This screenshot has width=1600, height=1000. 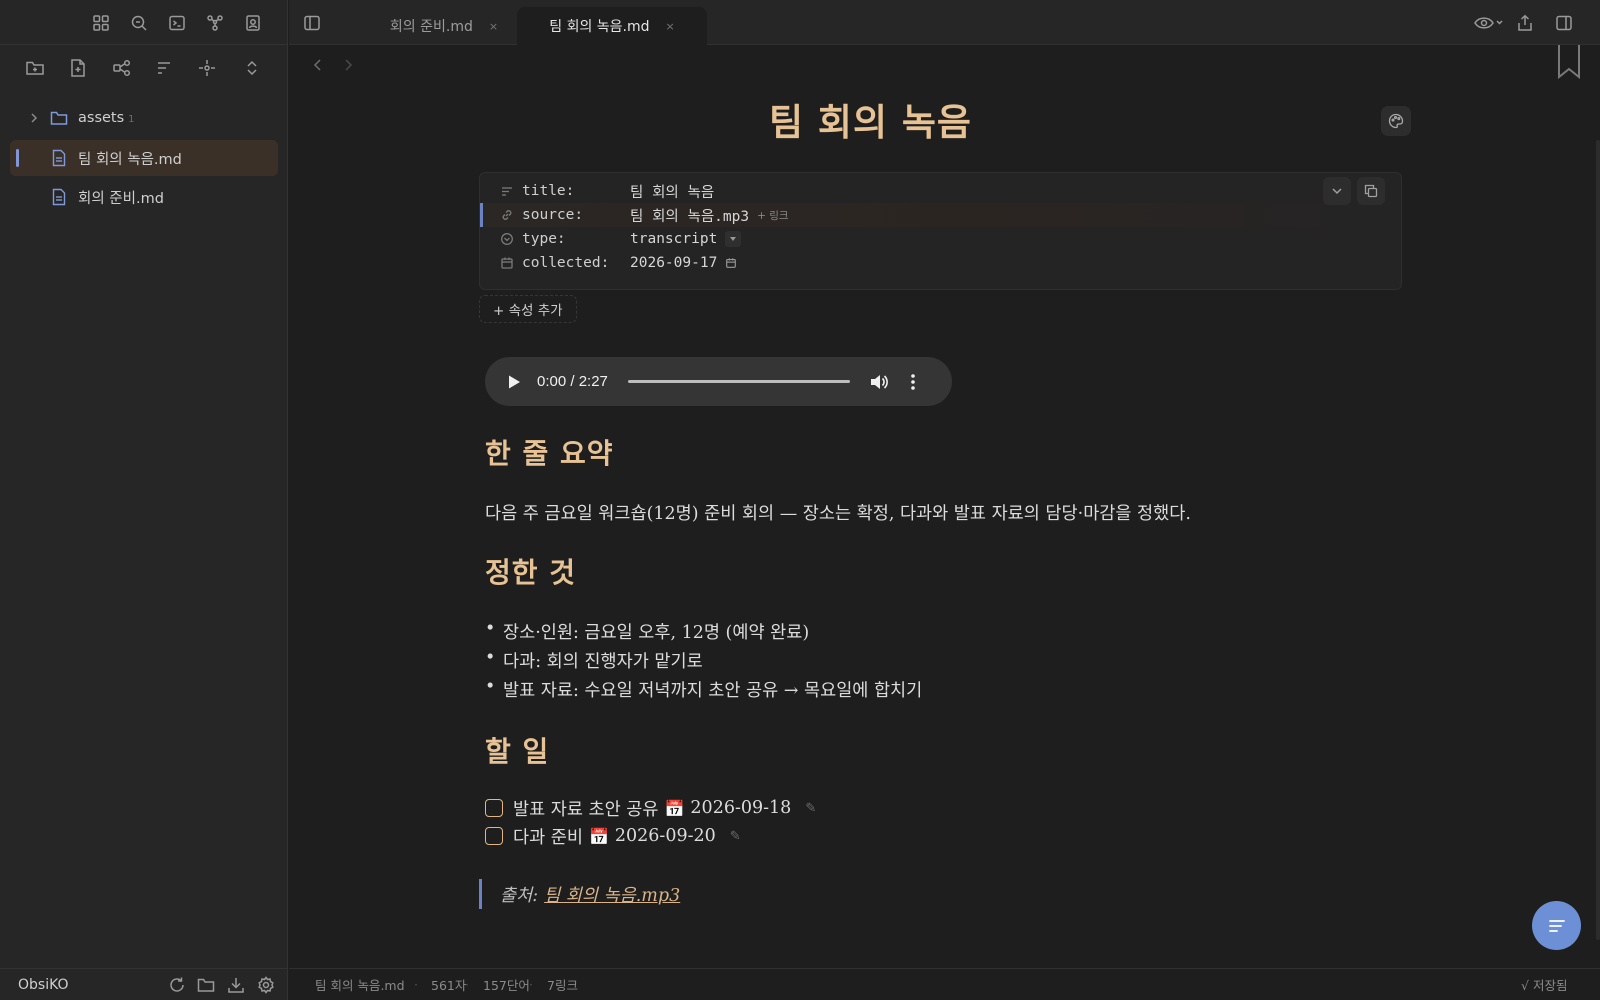 What do you see at coordinates (703, 689) in the screenshot?
I see `list-item: • 발표 자료: 수요일 저녁까지 초안 공유 → 목요일에 합치기` at bounding box center [703, 689].